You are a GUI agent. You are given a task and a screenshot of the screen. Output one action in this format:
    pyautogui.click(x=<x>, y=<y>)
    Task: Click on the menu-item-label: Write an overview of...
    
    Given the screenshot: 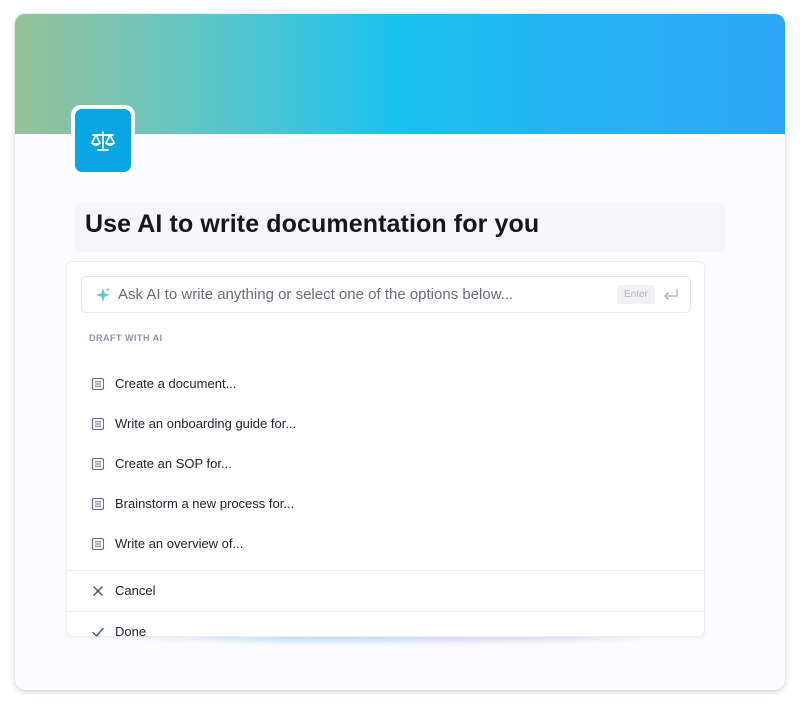 What is the action you would take?
    pyautogui.click(x=179, y=543)
    